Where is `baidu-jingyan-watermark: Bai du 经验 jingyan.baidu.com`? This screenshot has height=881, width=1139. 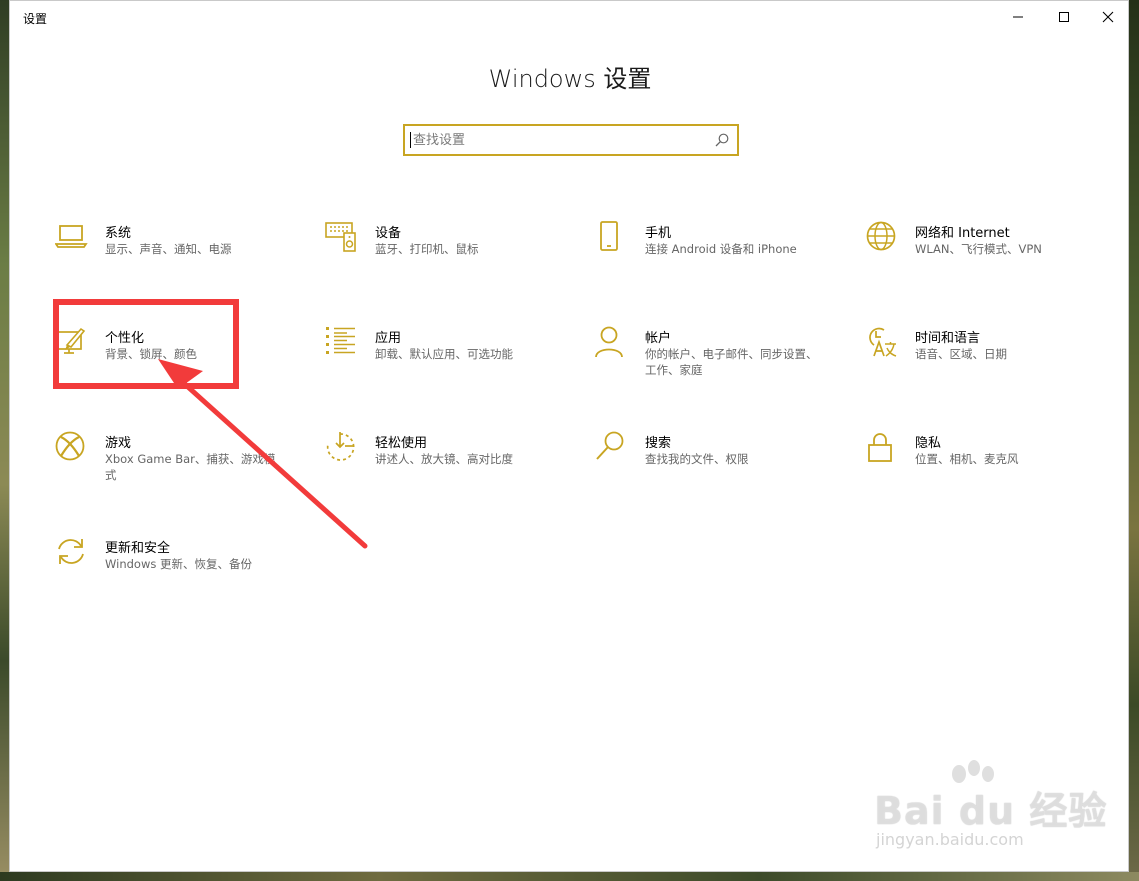 baidu-jingyan-watermark: Bai du 经验 jingyan.baidu.com is located at coordinates (983, 808).